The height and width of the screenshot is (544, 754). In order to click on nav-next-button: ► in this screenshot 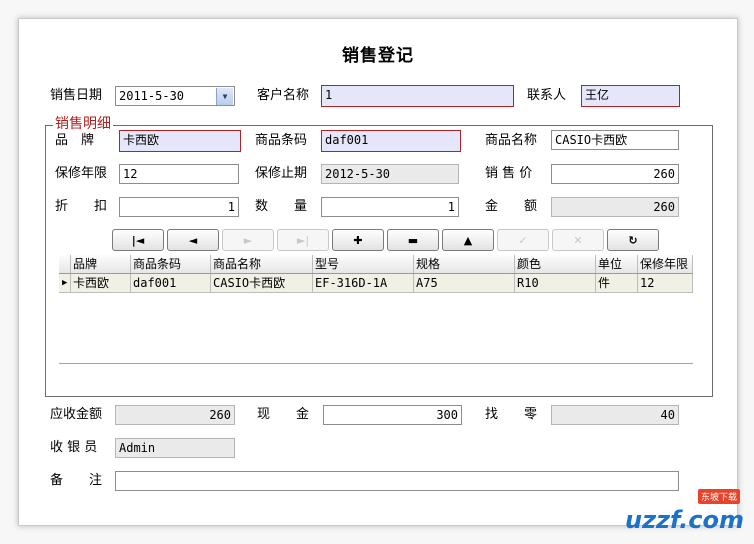, I will do `click(248, 240)`.